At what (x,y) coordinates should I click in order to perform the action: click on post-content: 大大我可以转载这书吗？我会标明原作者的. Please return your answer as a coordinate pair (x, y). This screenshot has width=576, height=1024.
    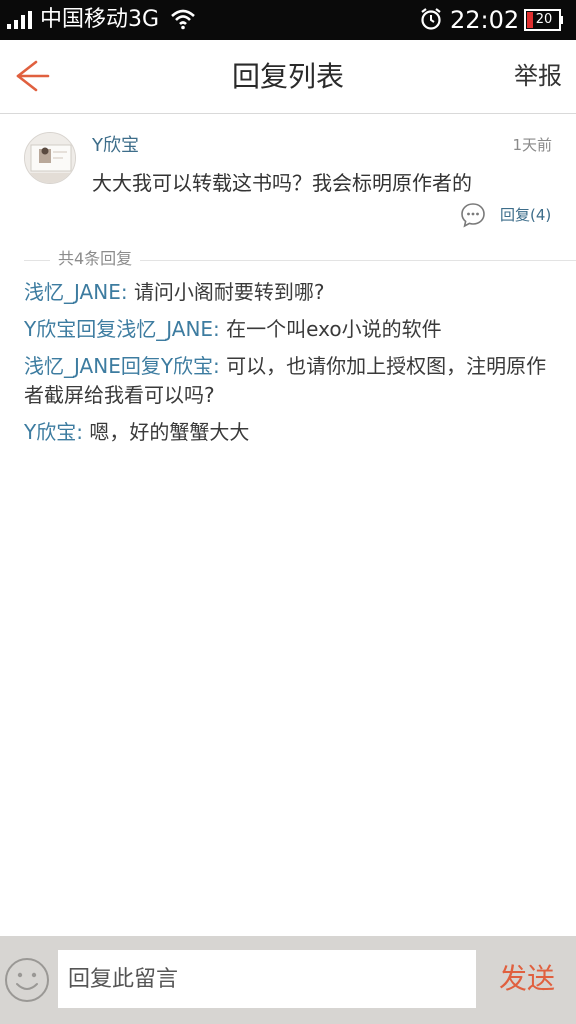
    Looking at the image, I should click on (282, 183).